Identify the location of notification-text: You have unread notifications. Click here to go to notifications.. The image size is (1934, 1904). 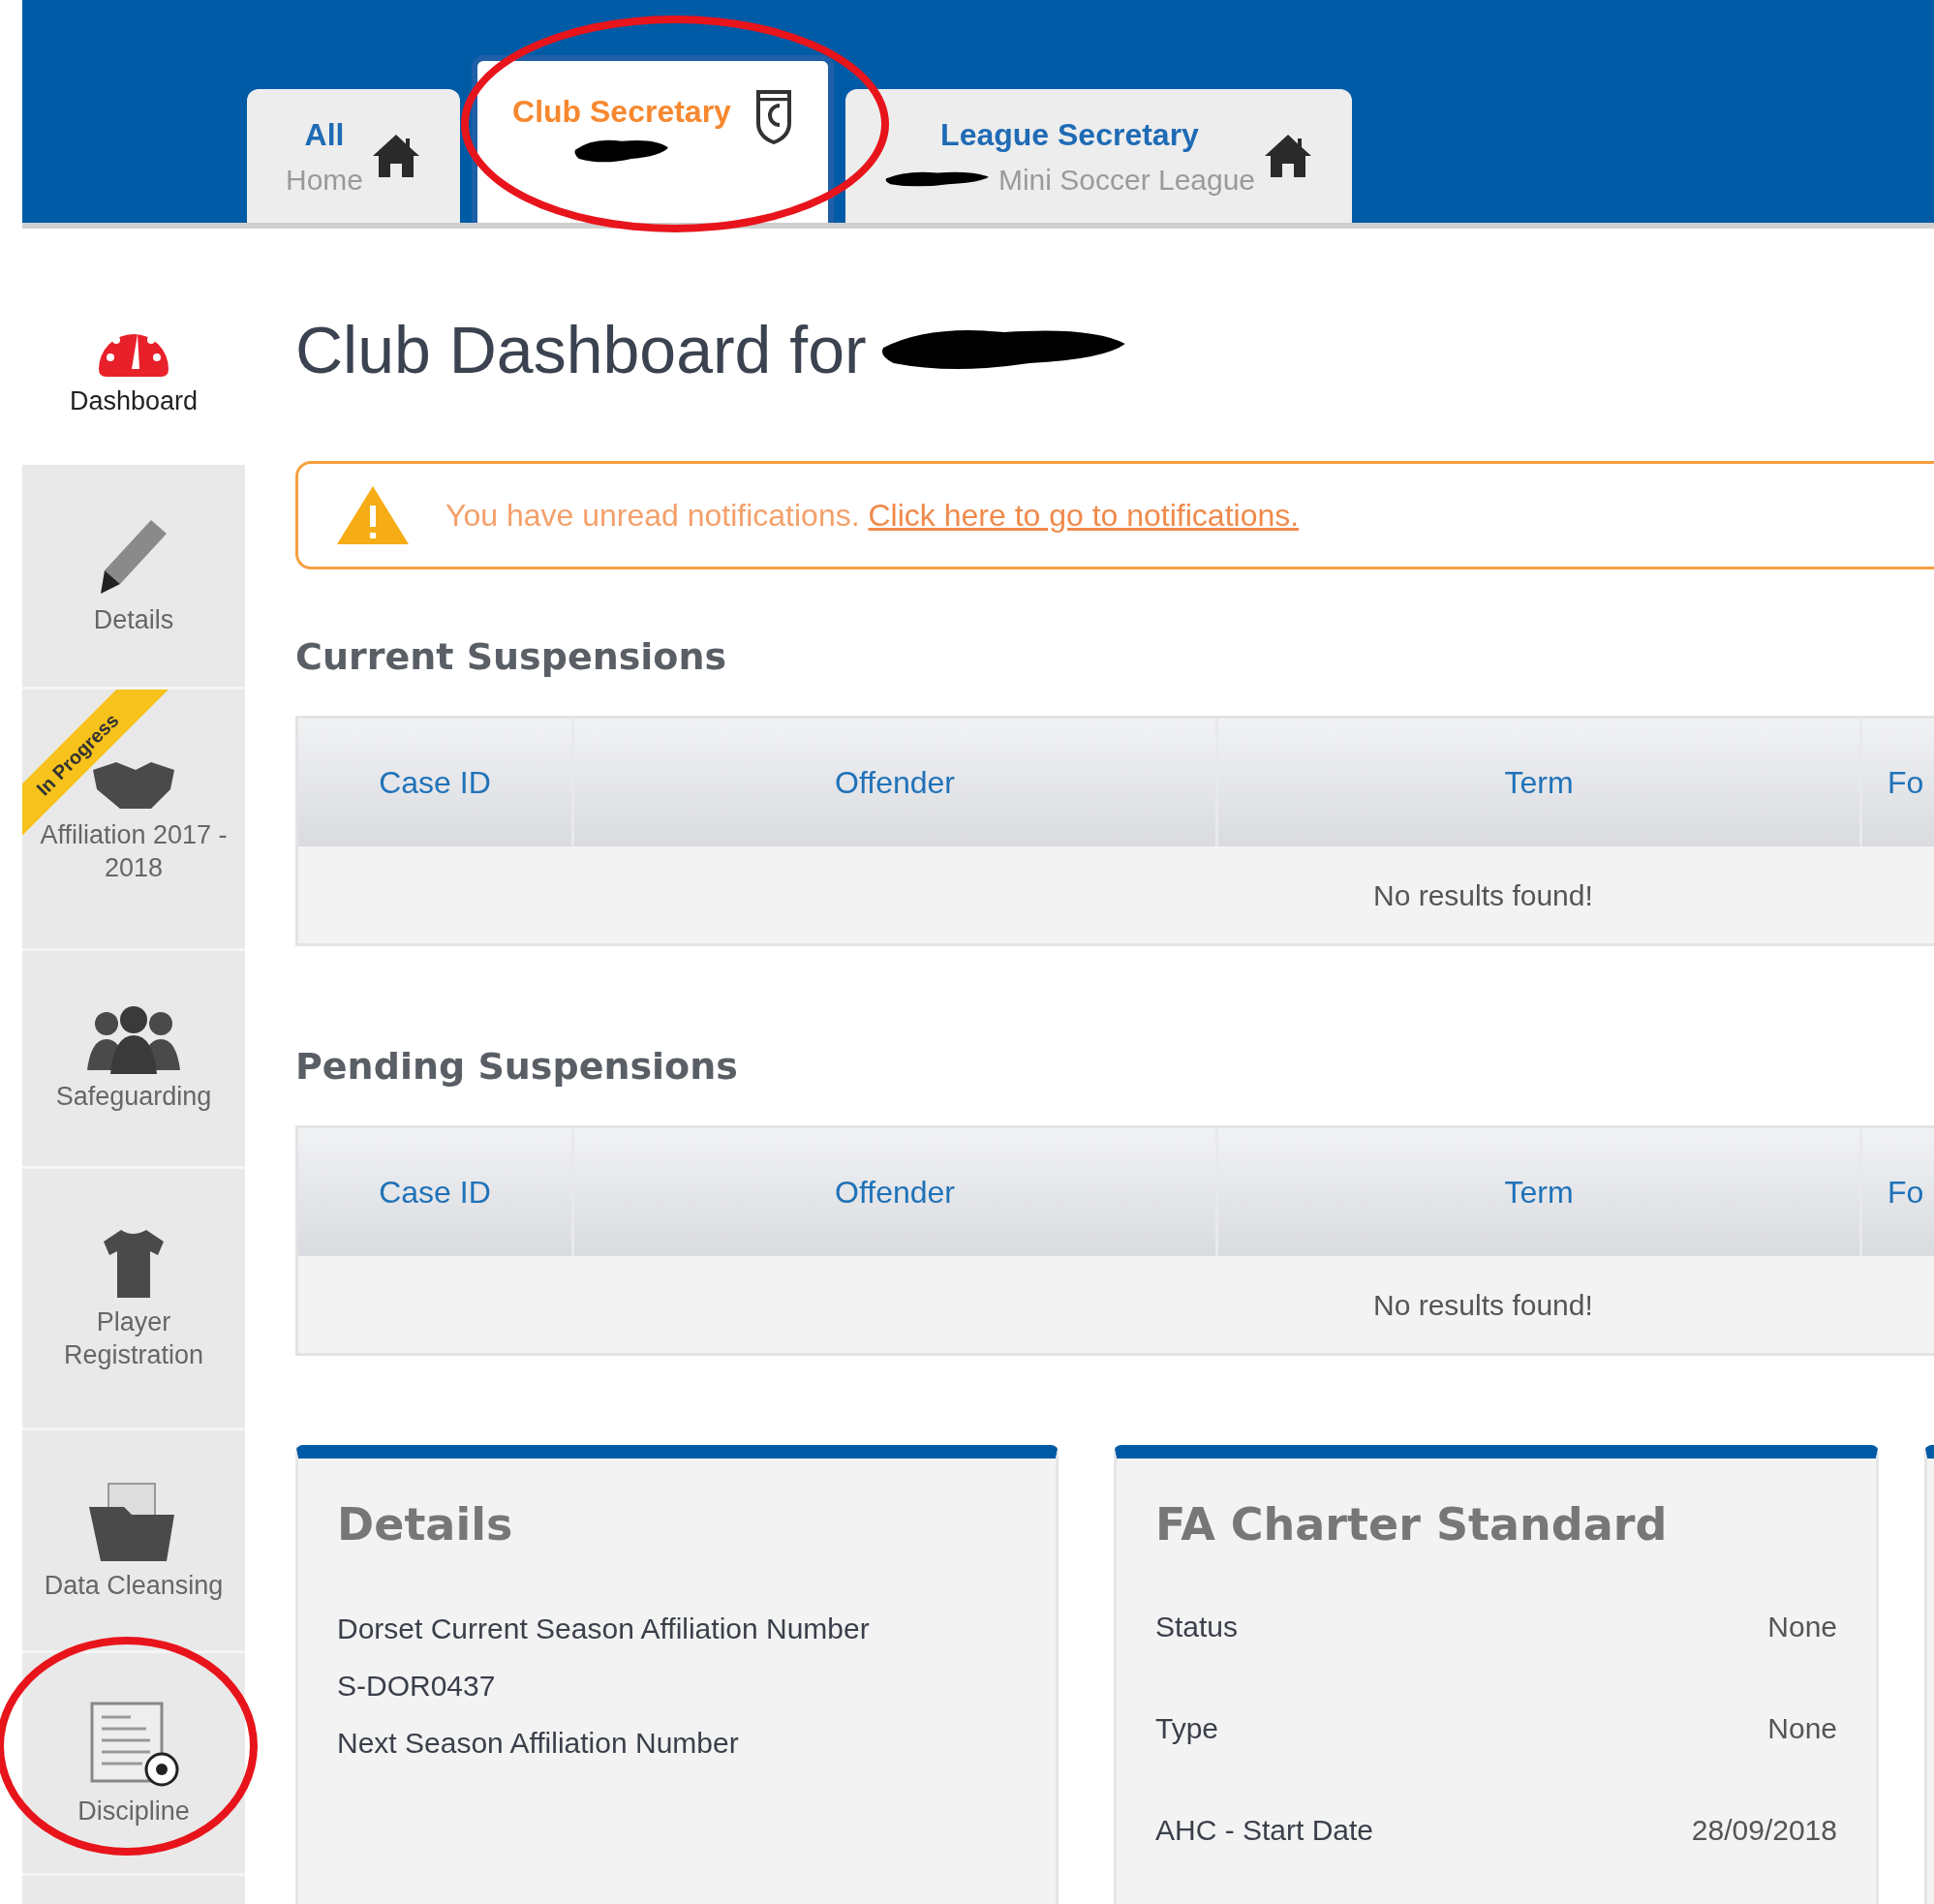
(873, 516).